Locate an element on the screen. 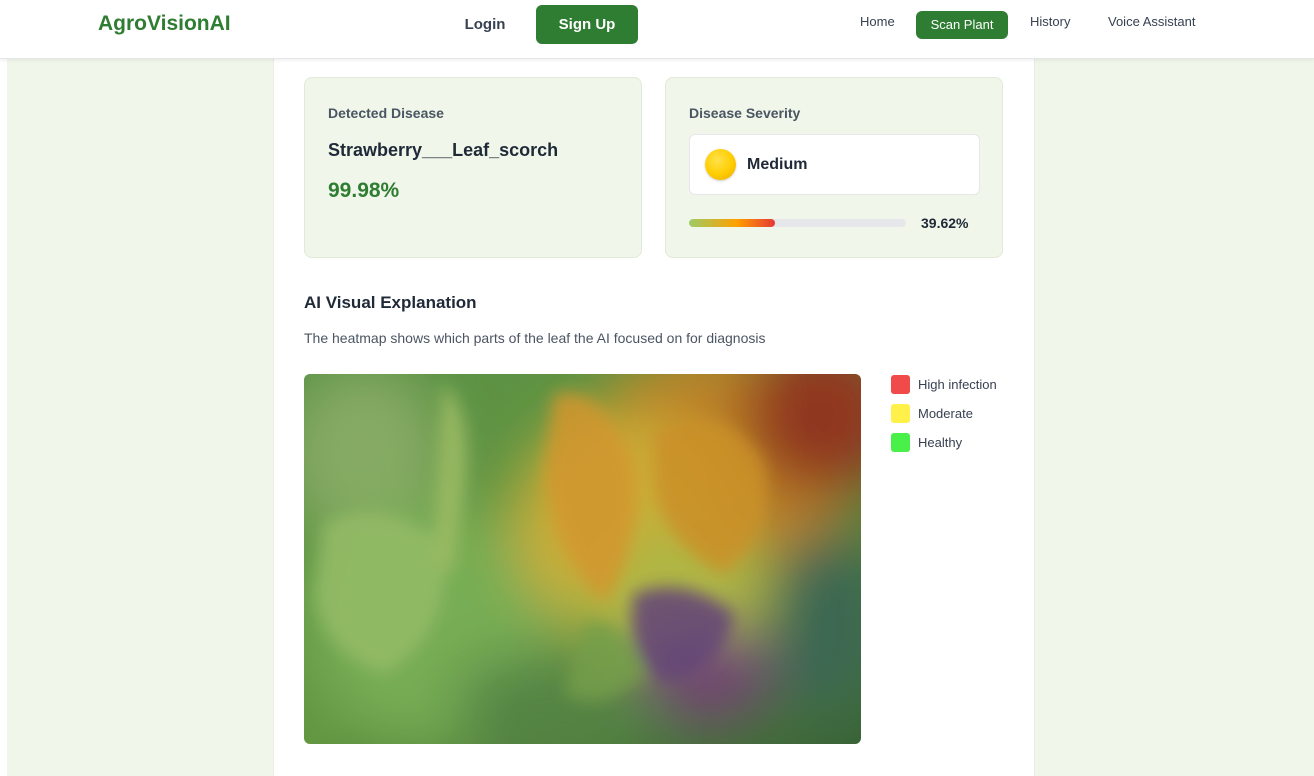  disease-name: Strawberry___Leaf_scorch is located at coordinates (443, 150).